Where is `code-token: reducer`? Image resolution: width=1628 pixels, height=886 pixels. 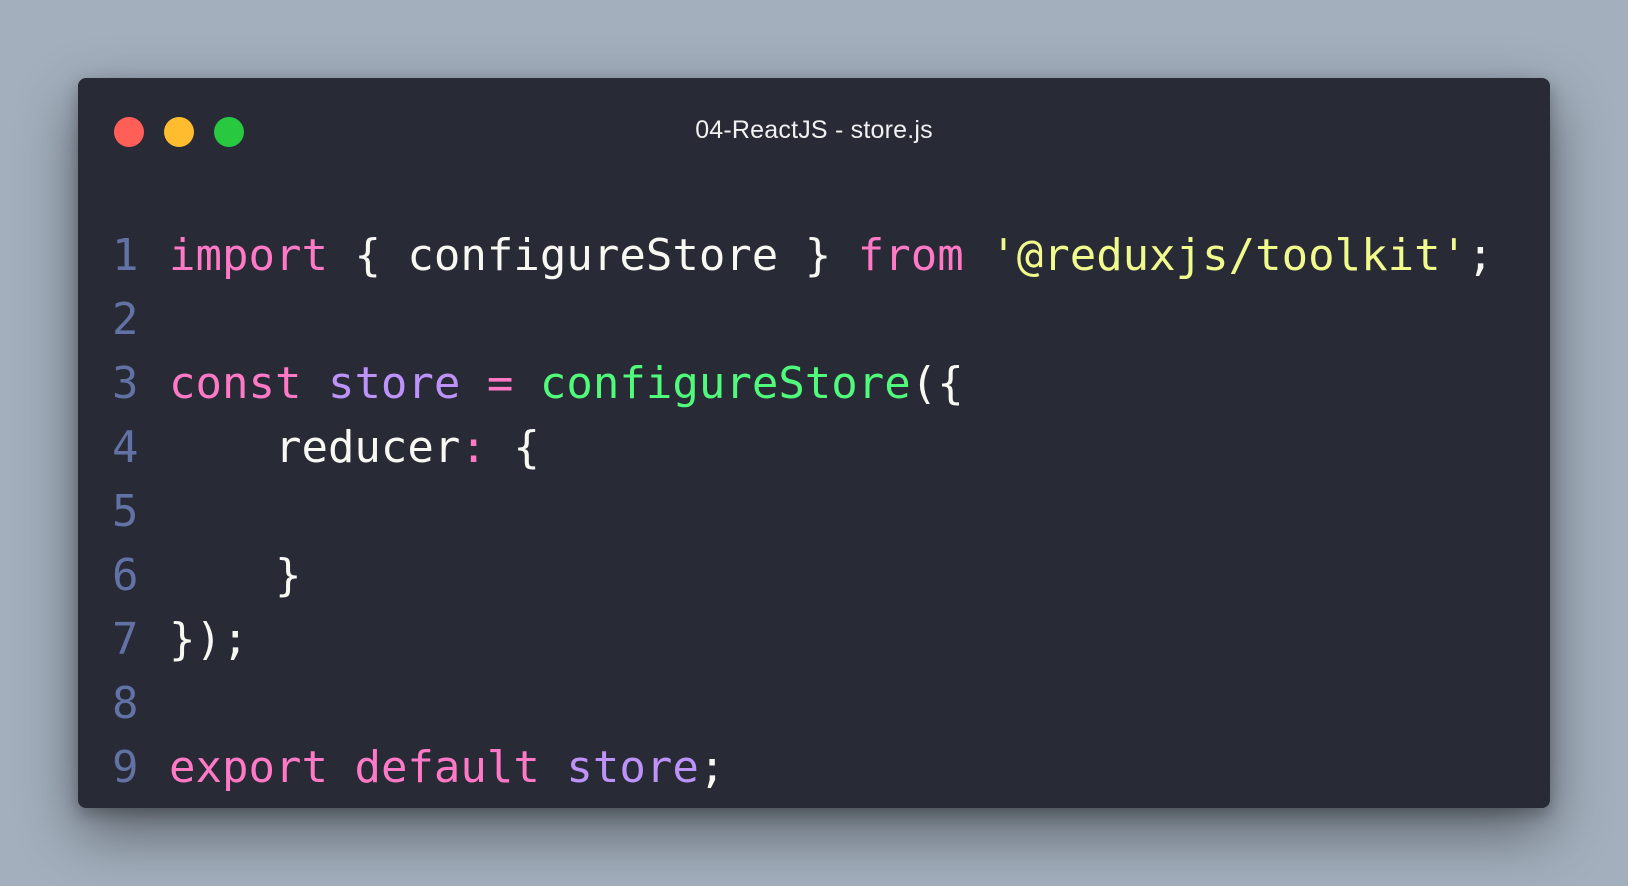
code-token: reducer is located at coordinates (315, 447).